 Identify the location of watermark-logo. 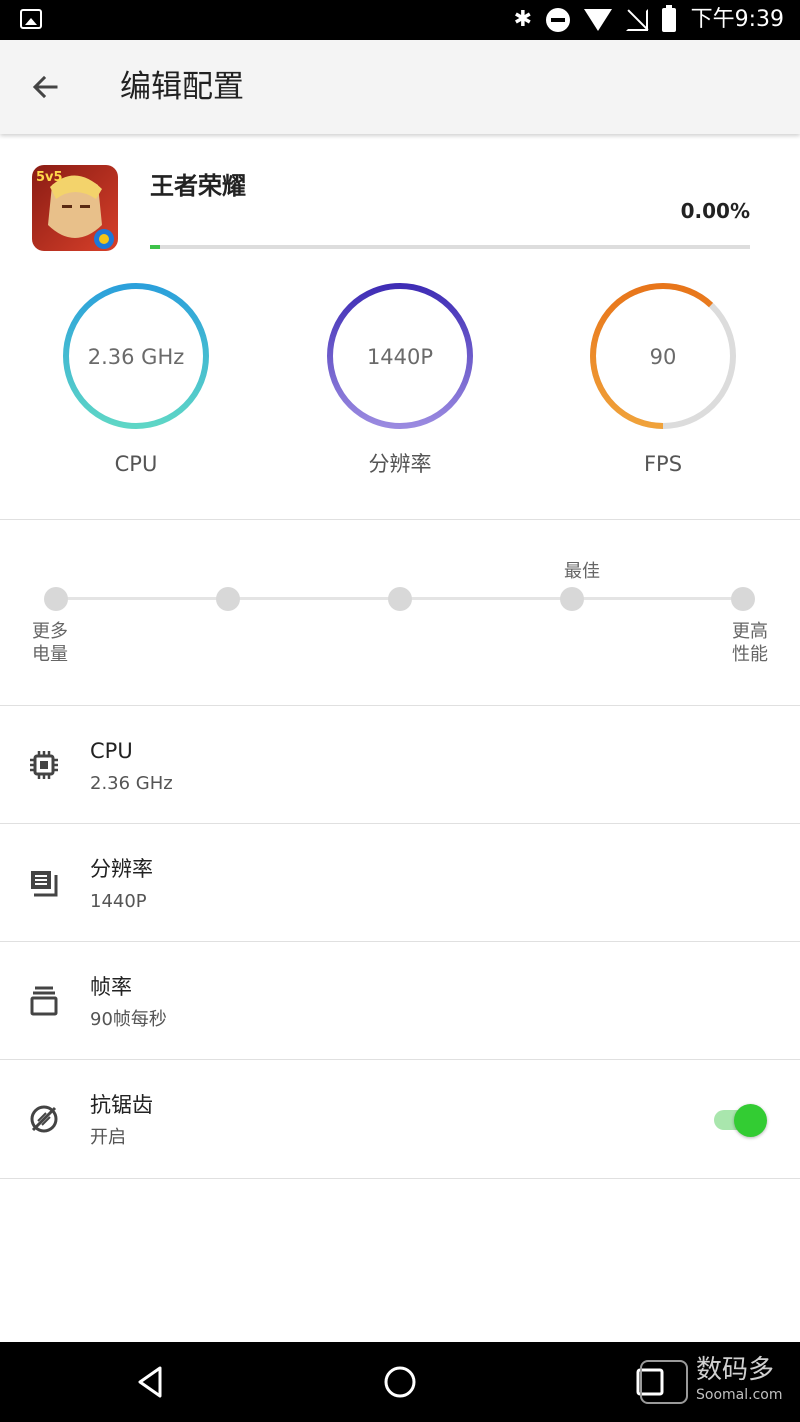
(664, 1382).